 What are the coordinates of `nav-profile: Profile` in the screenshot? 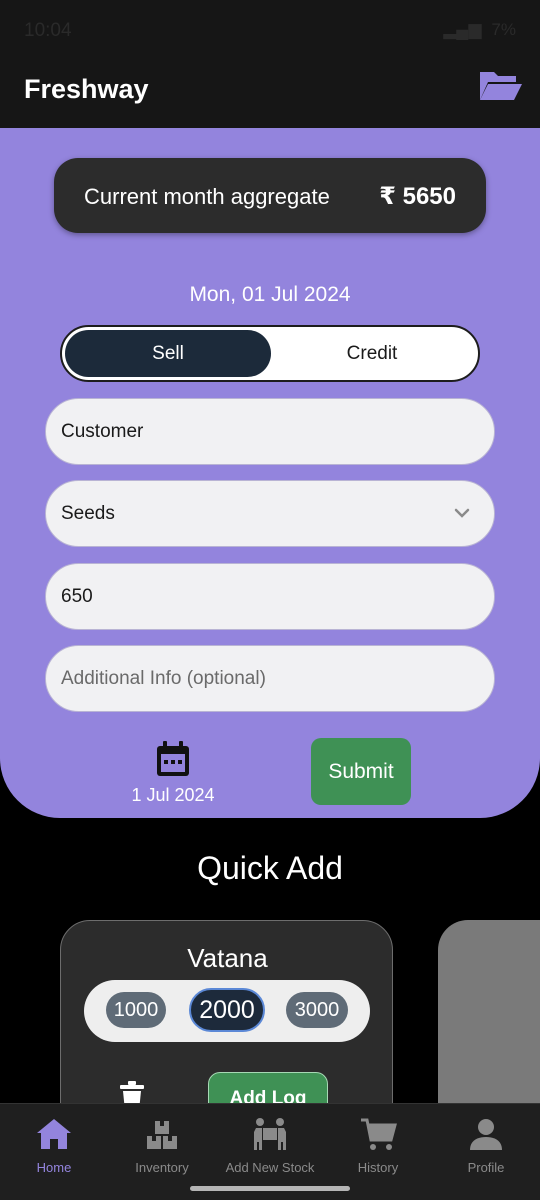 It's located at (486, 1142).